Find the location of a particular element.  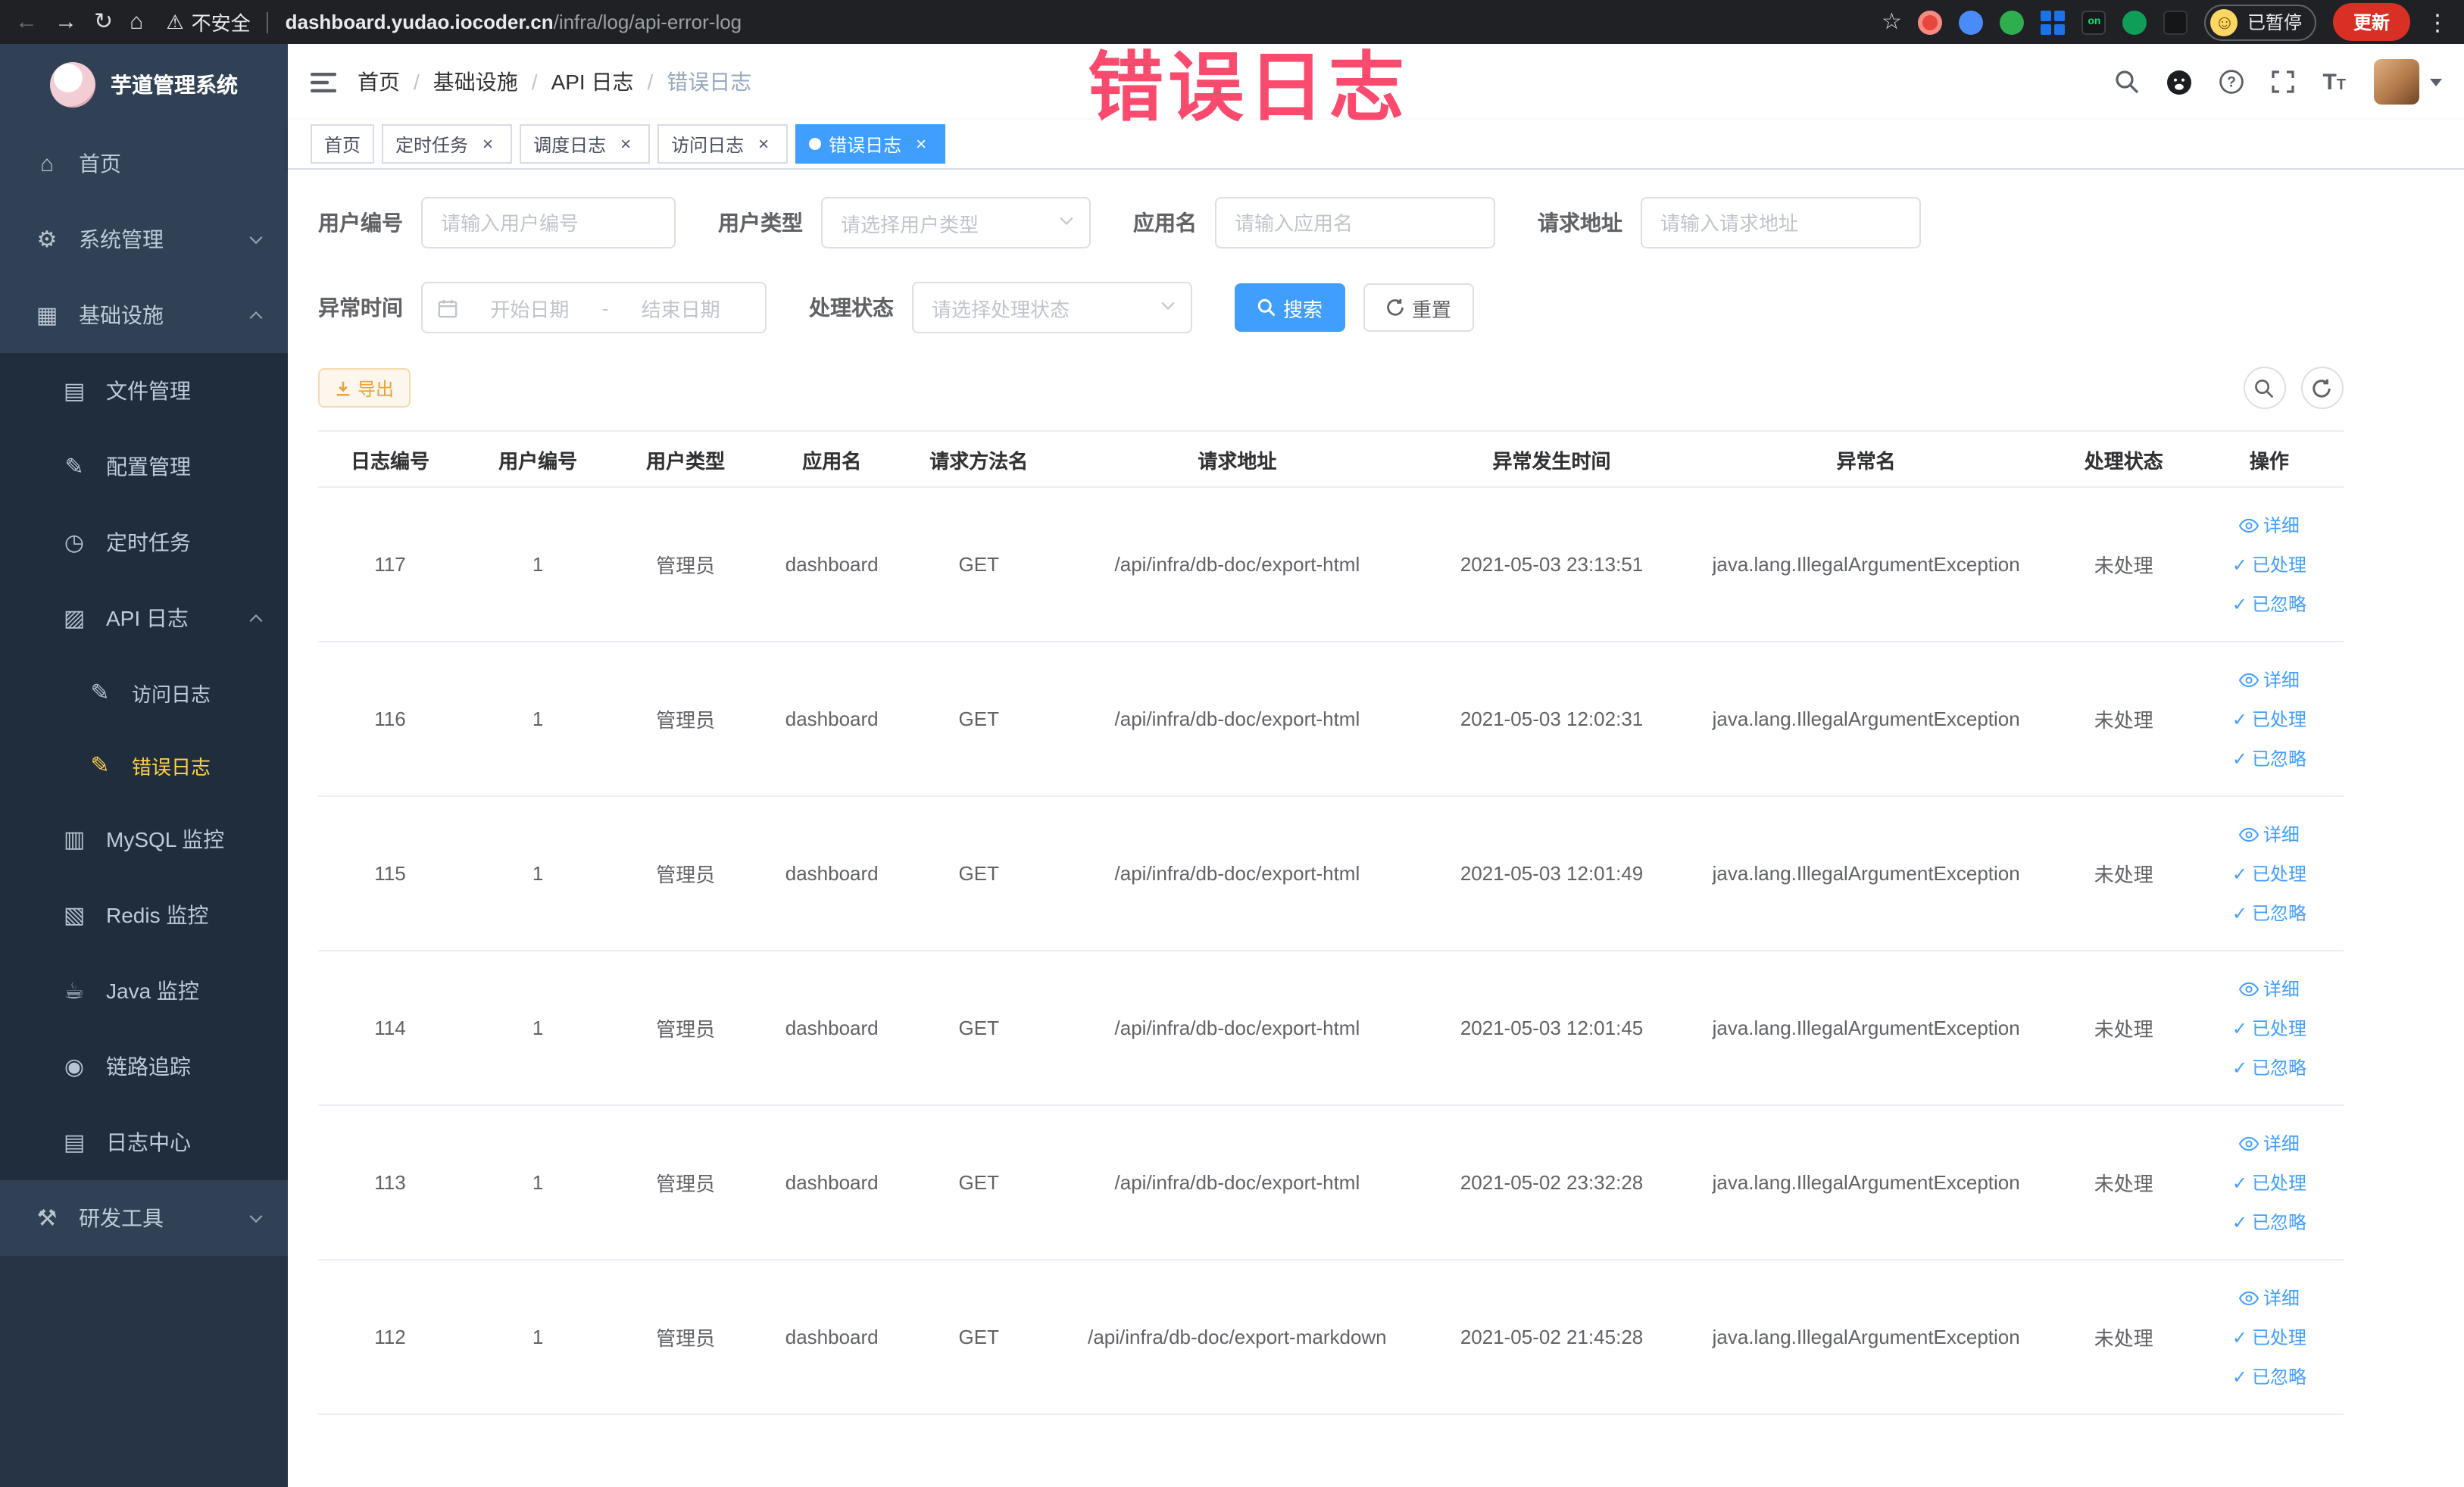

tab-job-log: 调度日志 × is located at coordinates (585, 144).